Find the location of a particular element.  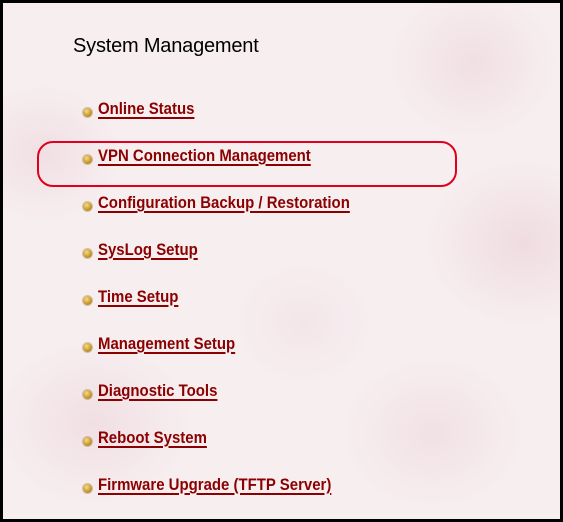

menu-item-management-setup: Management Setup is located at coordinates (233, 357).